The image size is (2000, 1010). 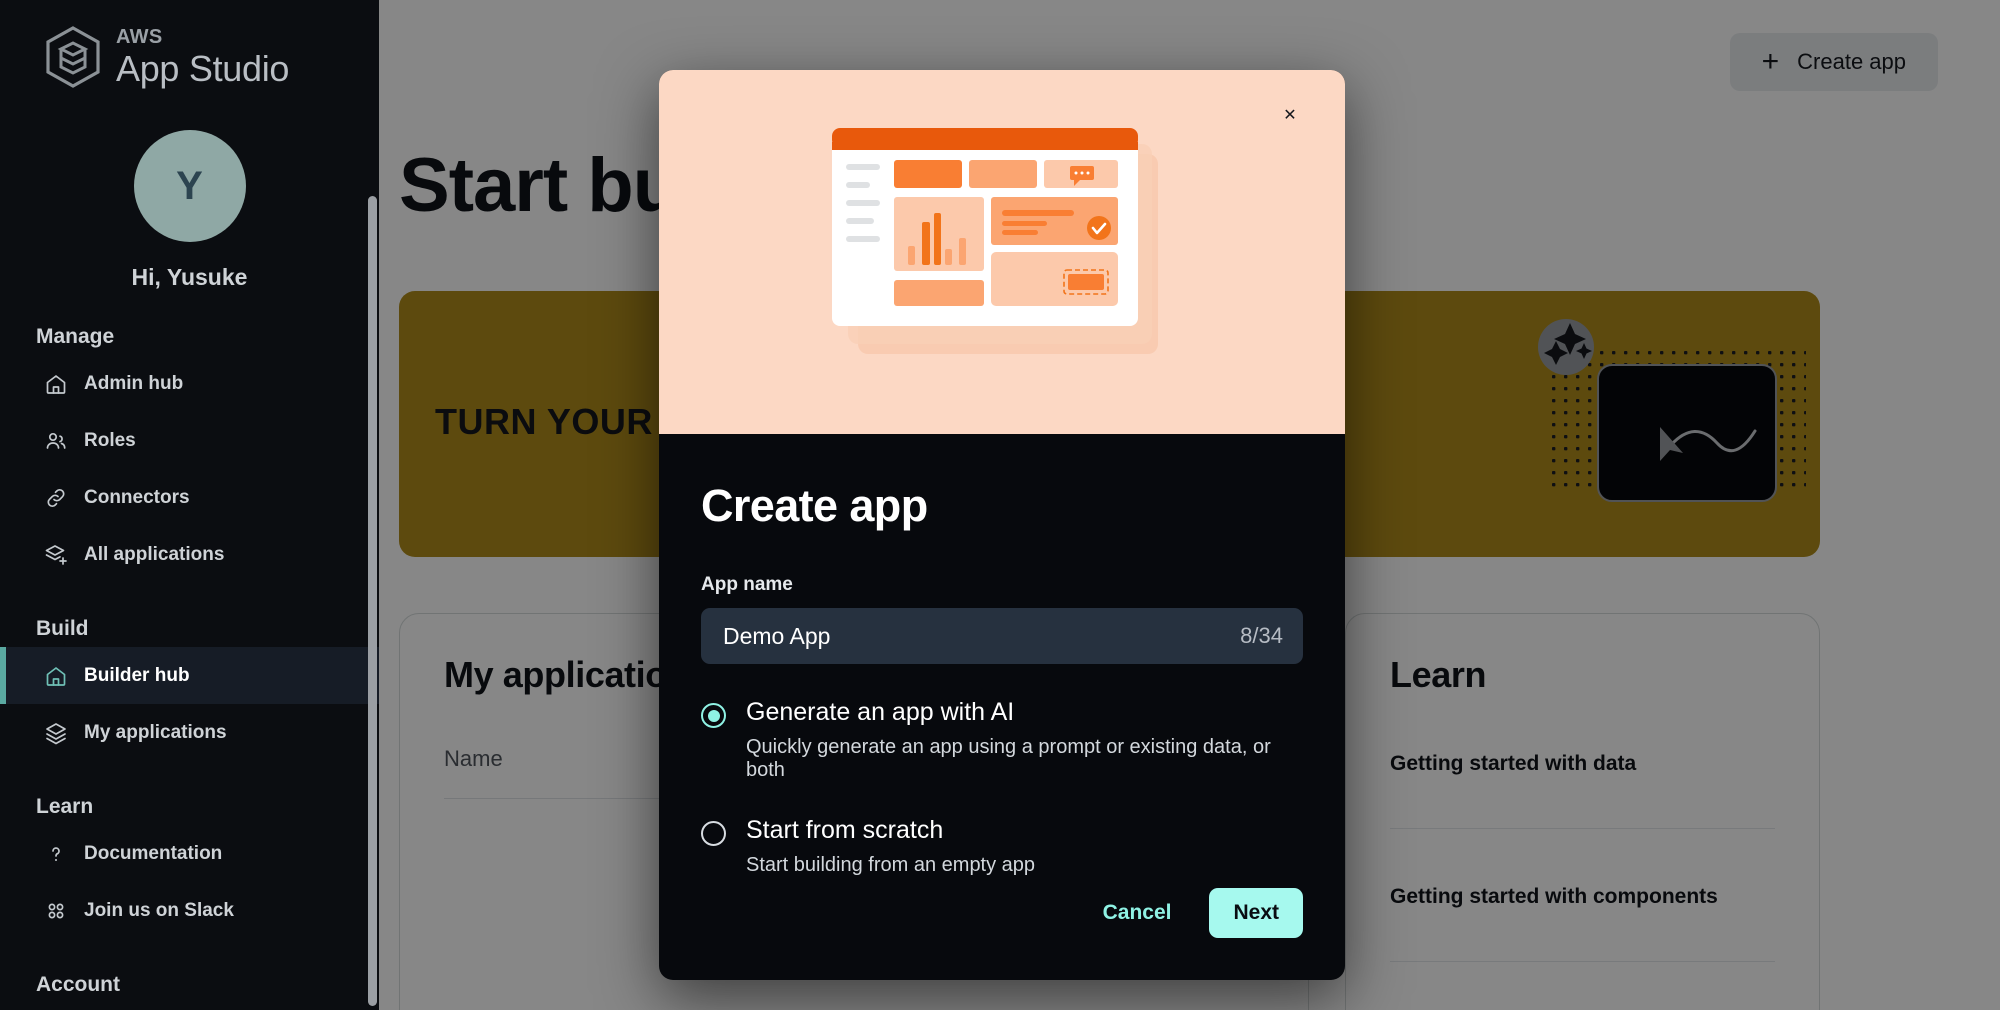 What do you see at coordinates (139, 37) in the screenshot?
I see `logo-aws-text: AWS` at bounding box center [139, 37].